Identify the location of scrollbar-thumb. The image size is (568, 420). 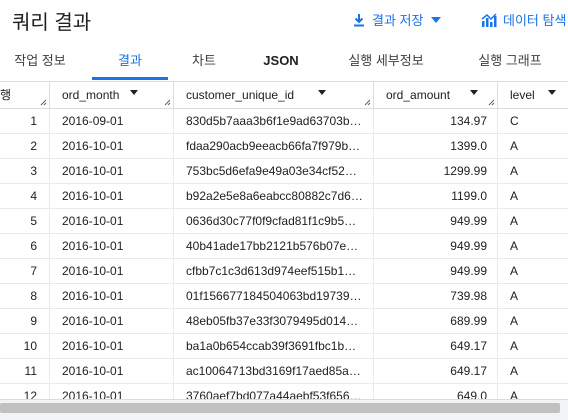
(280, 408).